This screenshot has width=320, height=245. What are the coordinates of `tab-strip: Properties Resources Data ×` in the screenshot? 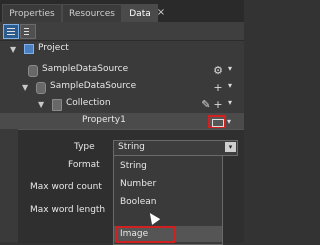 It's located at (122, 11).